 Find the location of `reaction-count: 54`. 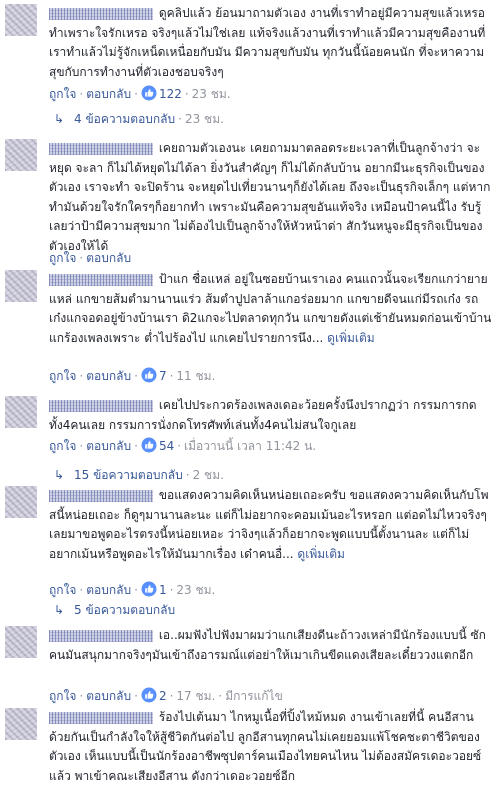

reaction-count: 54 is located at coordinates (166, 446).